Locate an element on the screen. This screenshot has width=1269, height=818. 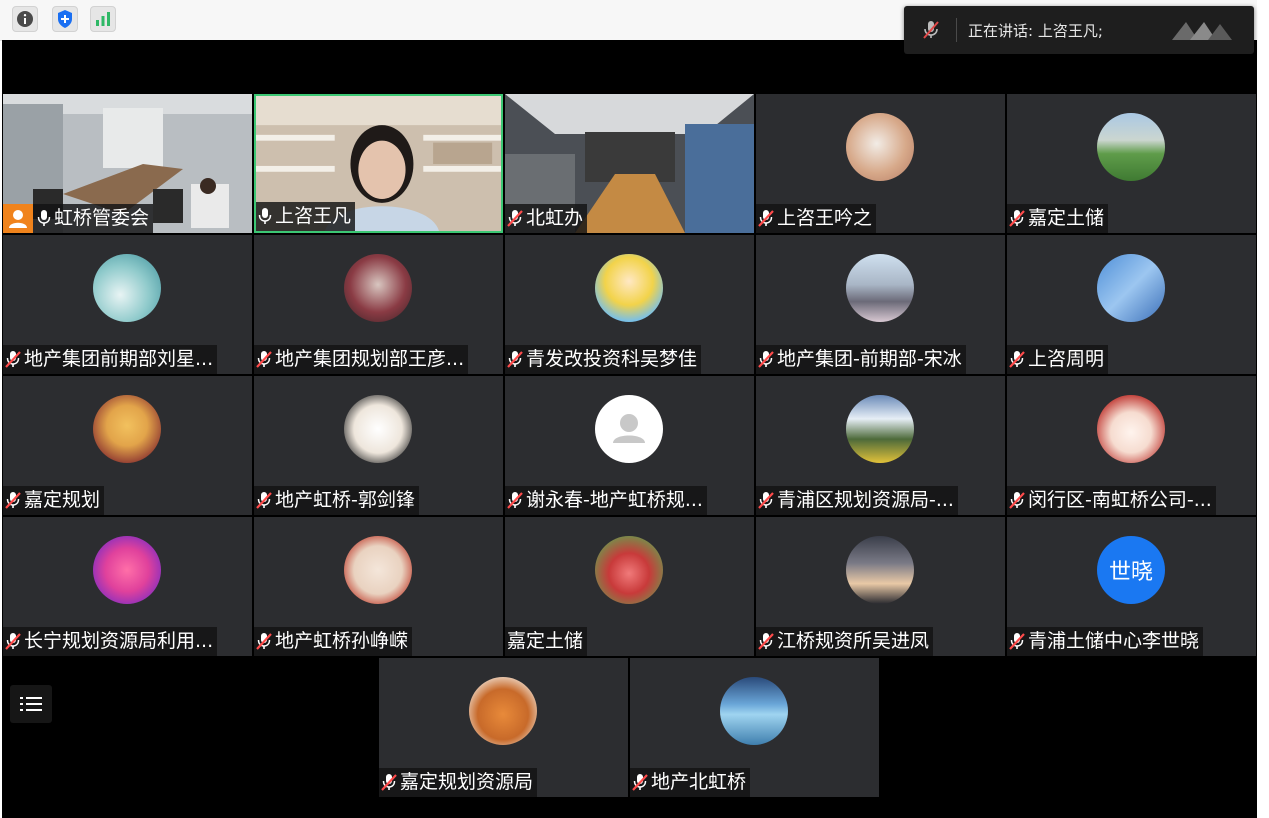
participant-name: 地产虹桥-郭剑锋 is located at coordinates (345, 500).